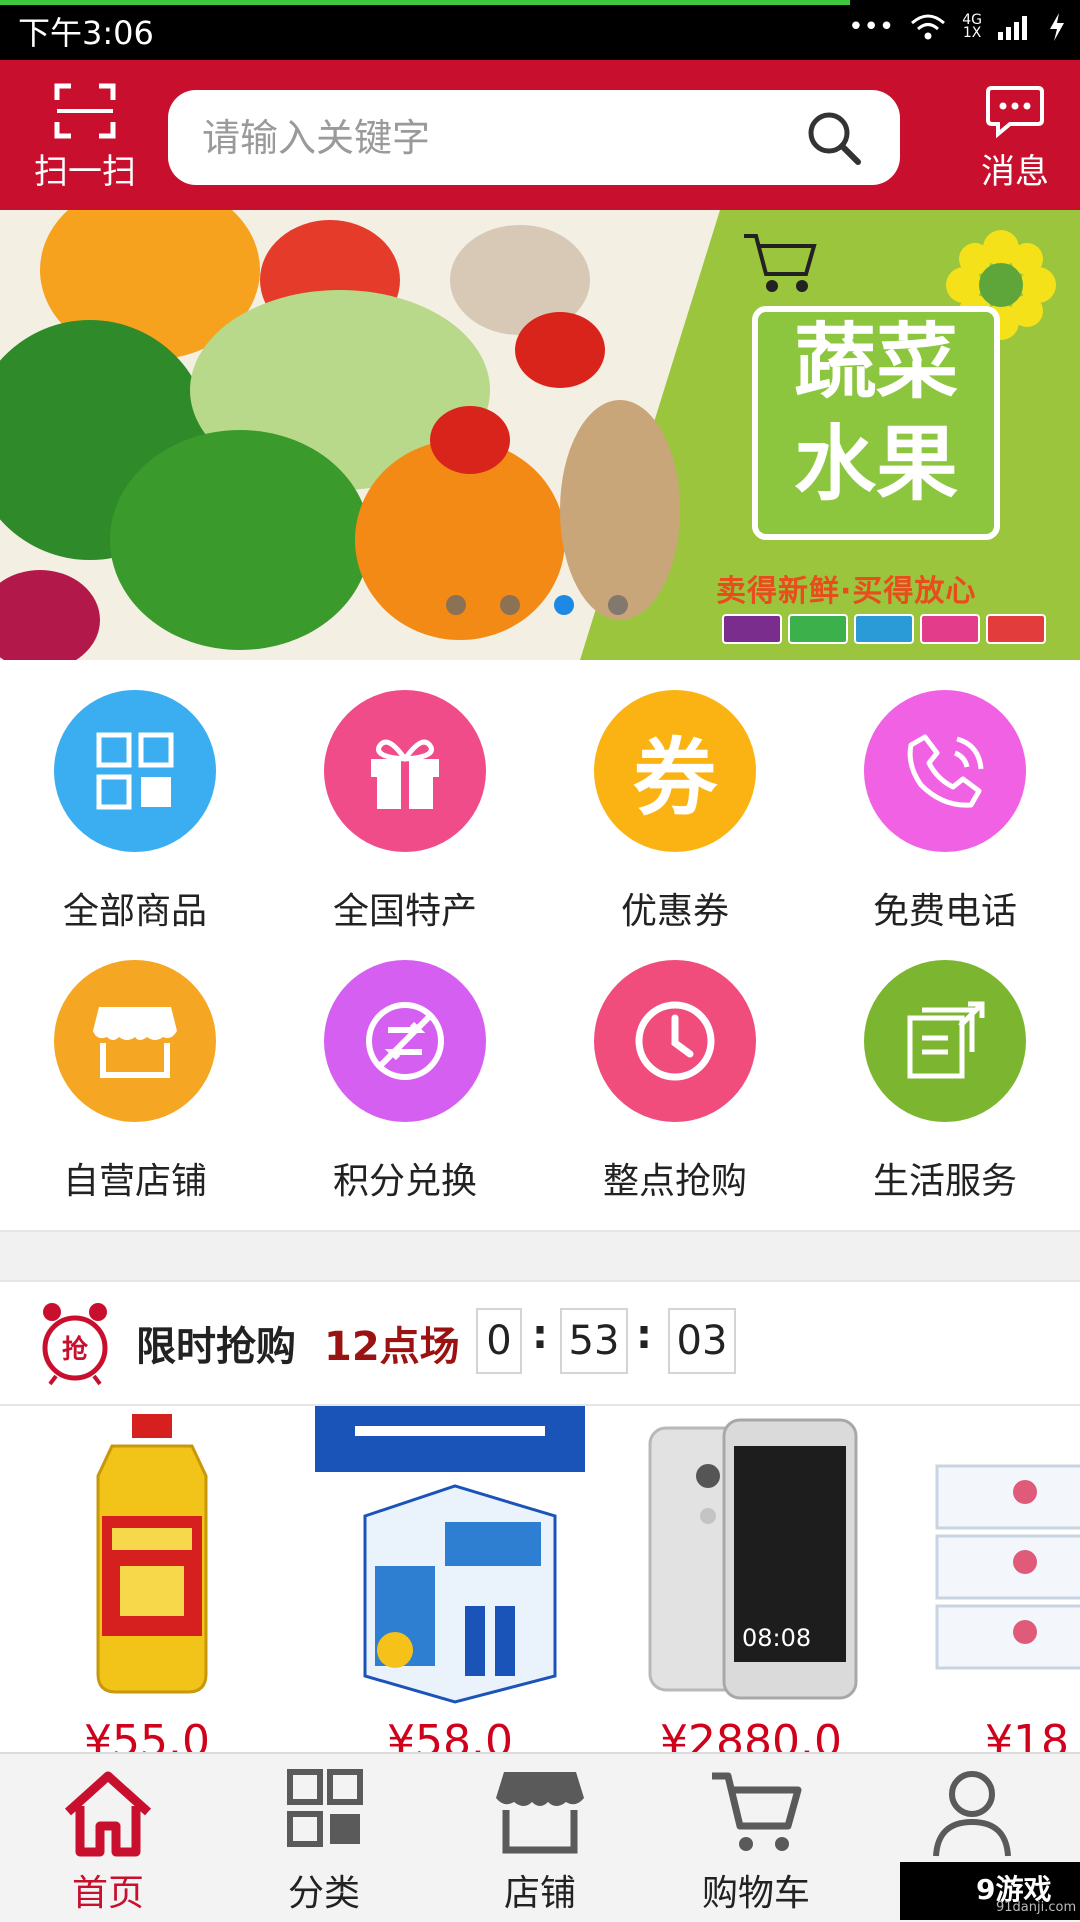 The width and height of the screenshot is (1080, 1922). I want to click on badge-fresh, so click(818, 629).